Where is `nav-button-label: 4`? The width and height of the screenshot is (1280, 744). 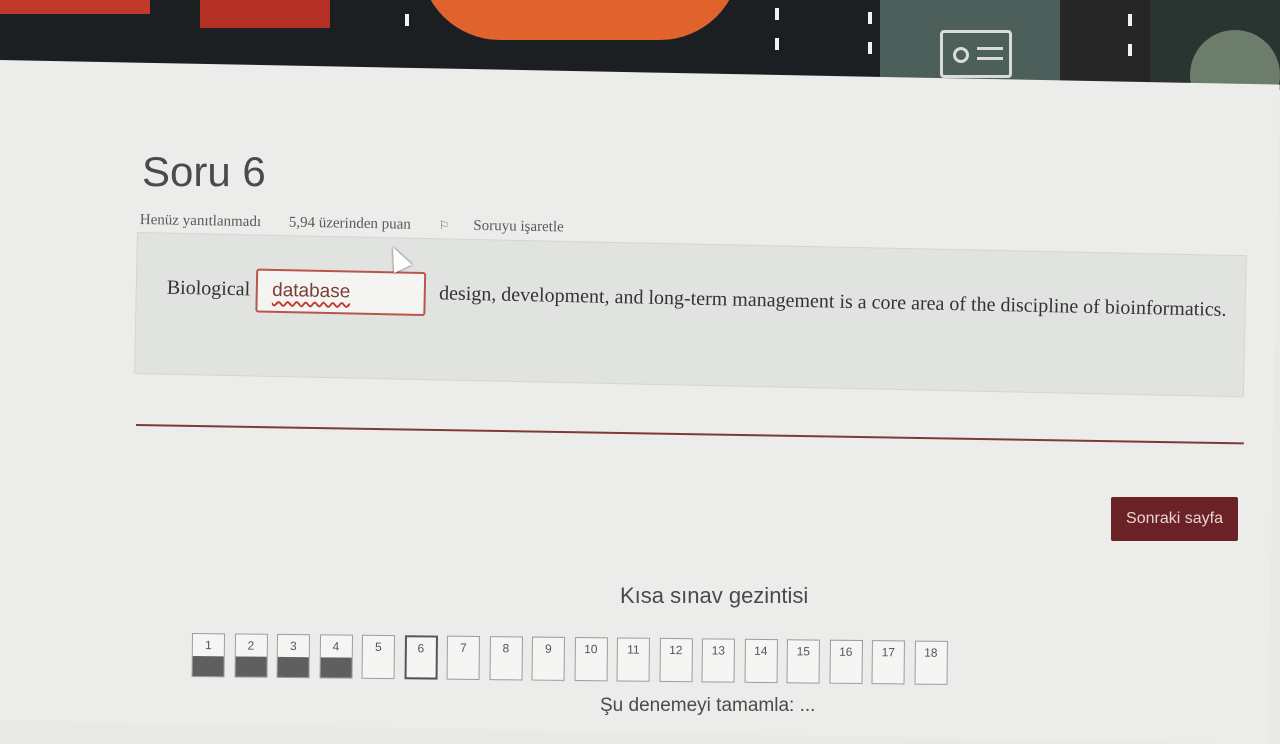 nav-button-label: 4 is located at coordinates (336, 646).